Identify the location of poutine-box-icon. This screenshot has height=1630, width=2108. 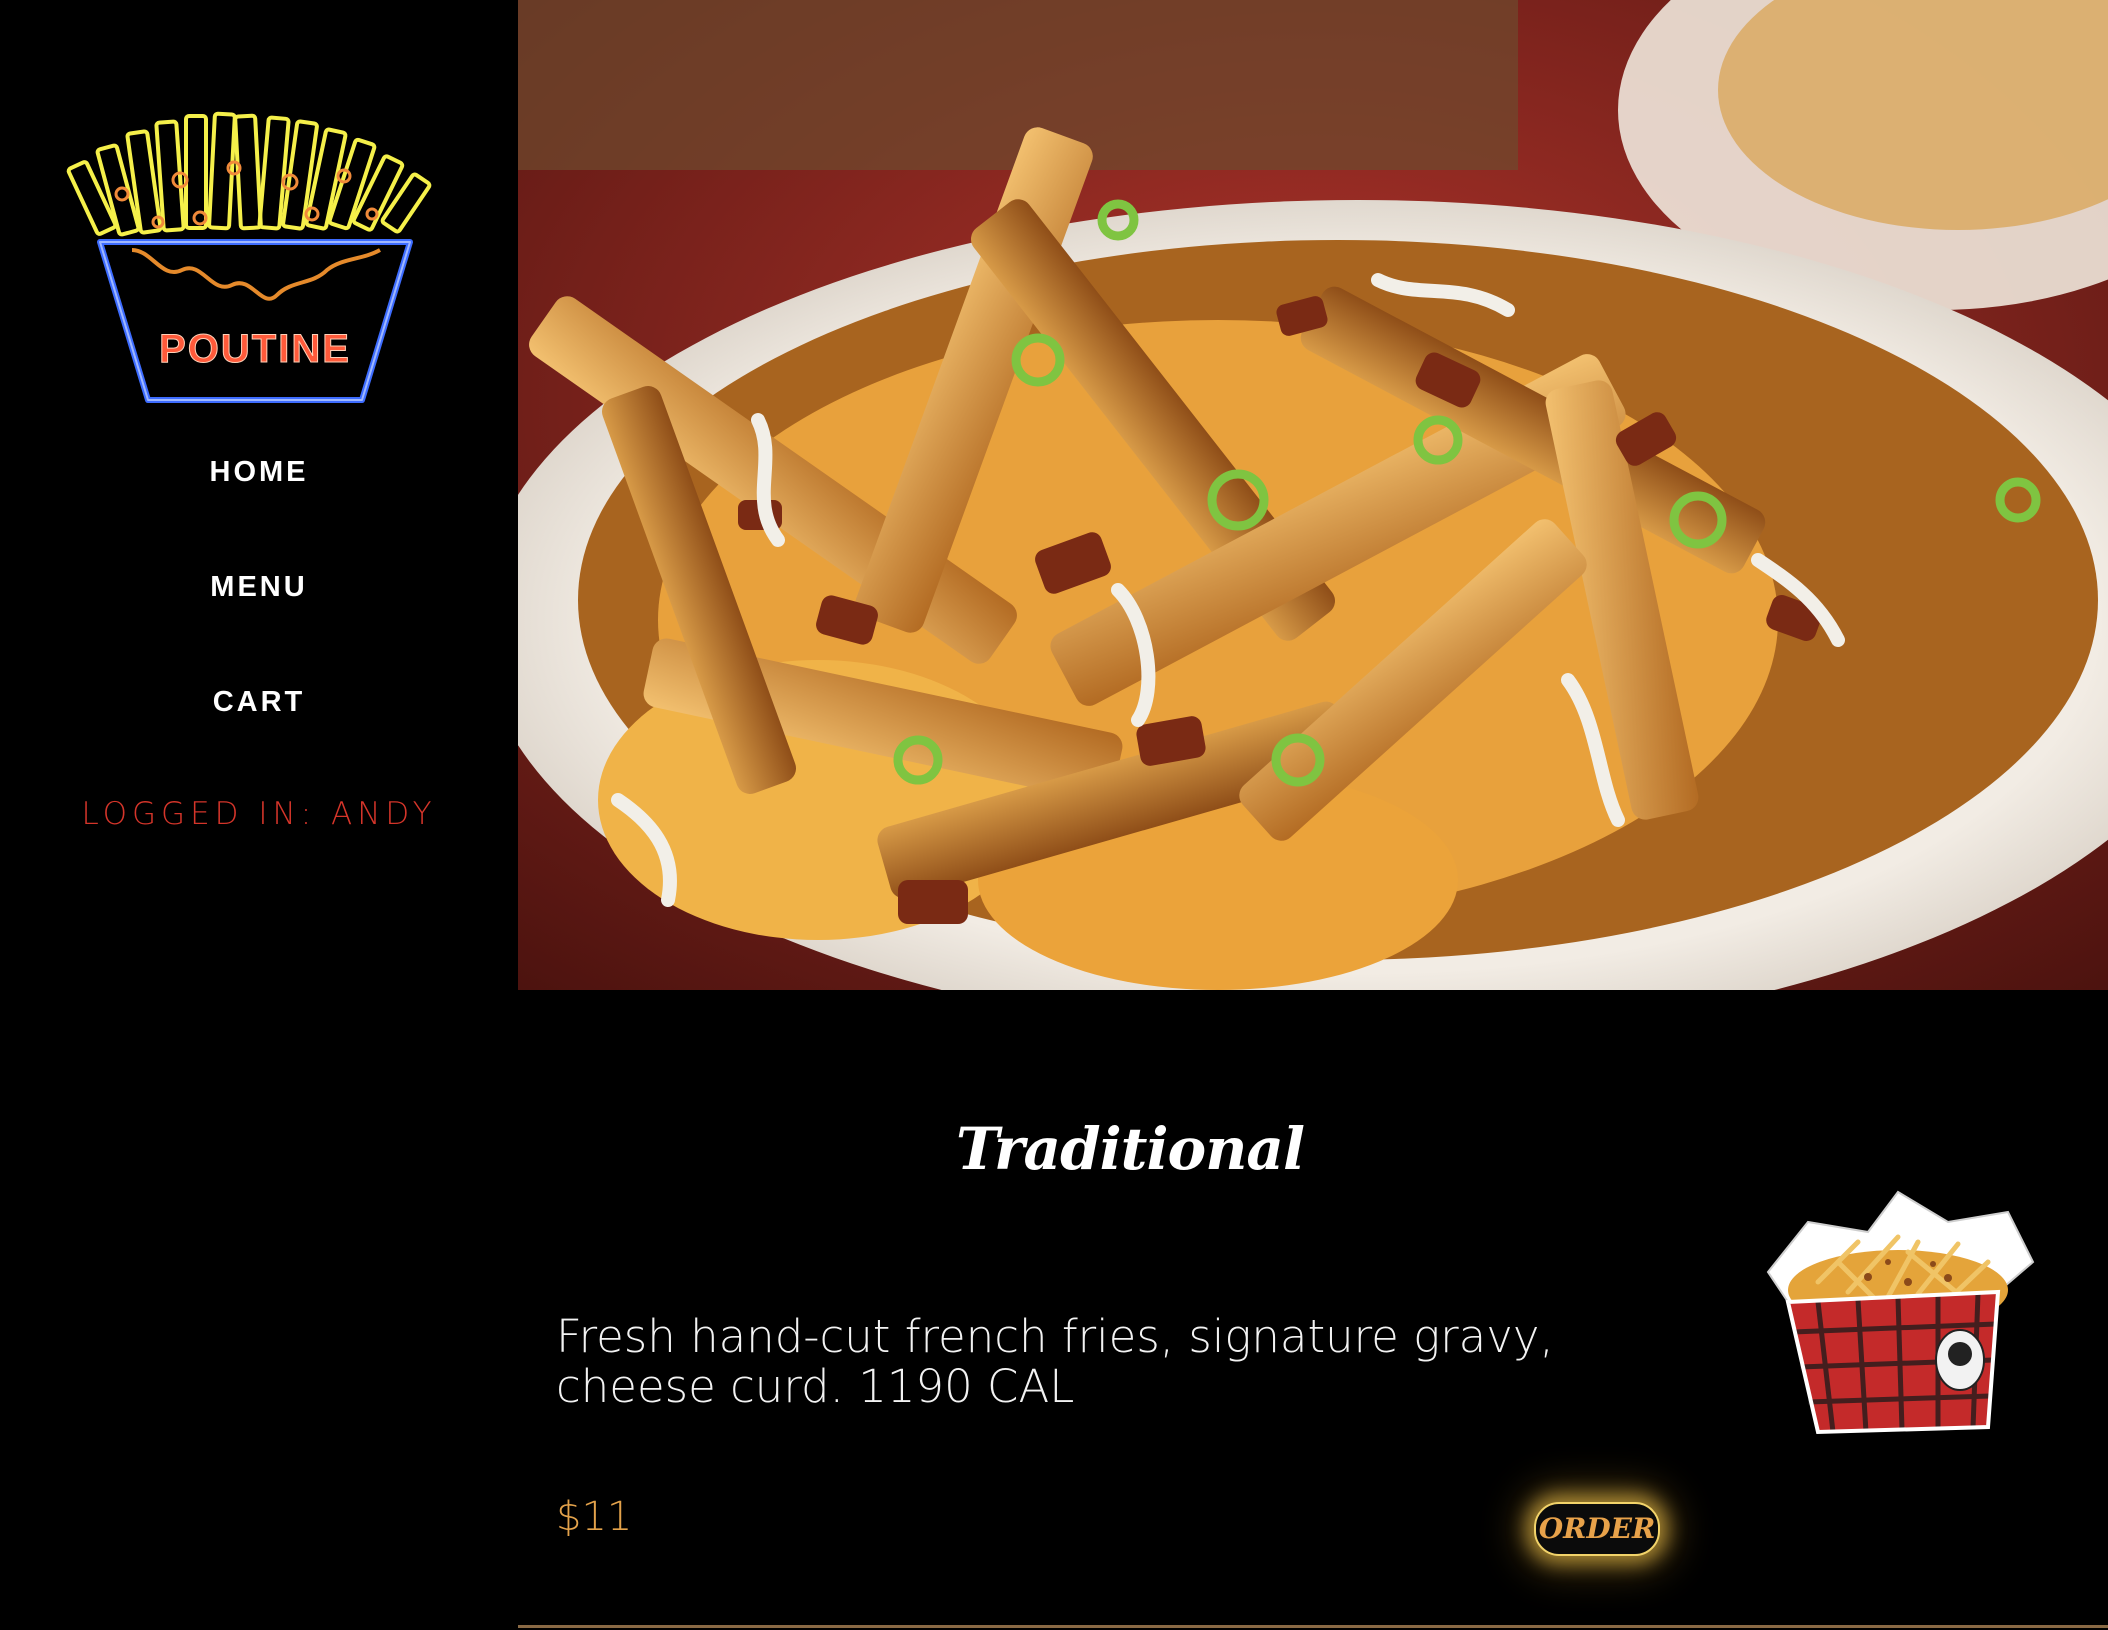
(1900, 1312).